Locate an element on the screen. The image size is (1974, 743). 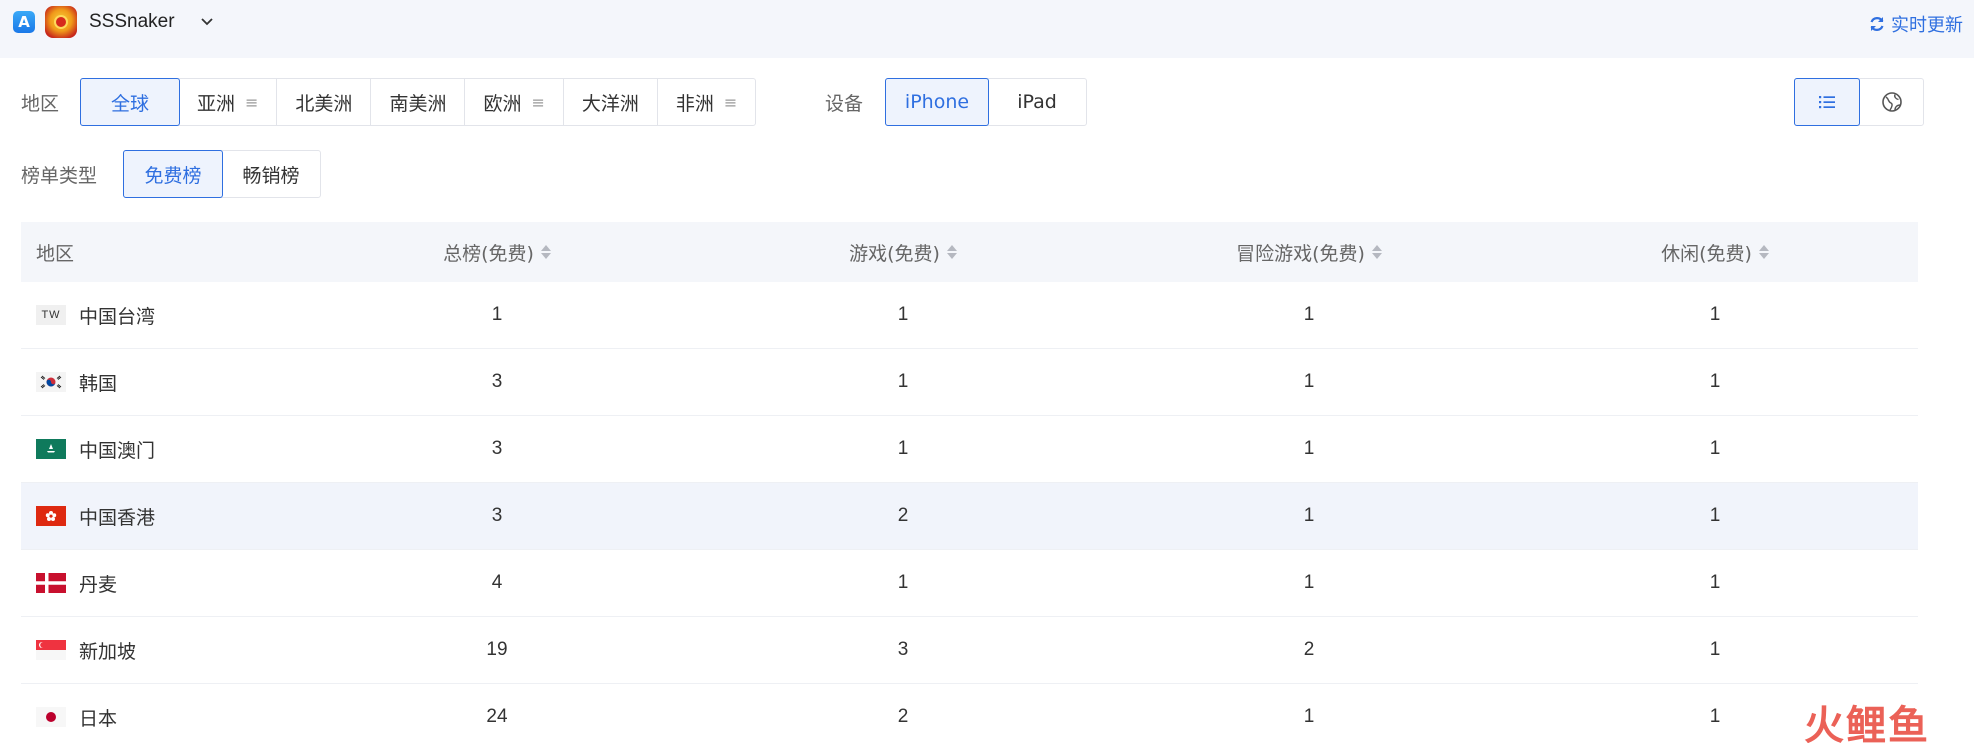
region-cell: TW 中国台湾 is located at coordinates (121, 315).